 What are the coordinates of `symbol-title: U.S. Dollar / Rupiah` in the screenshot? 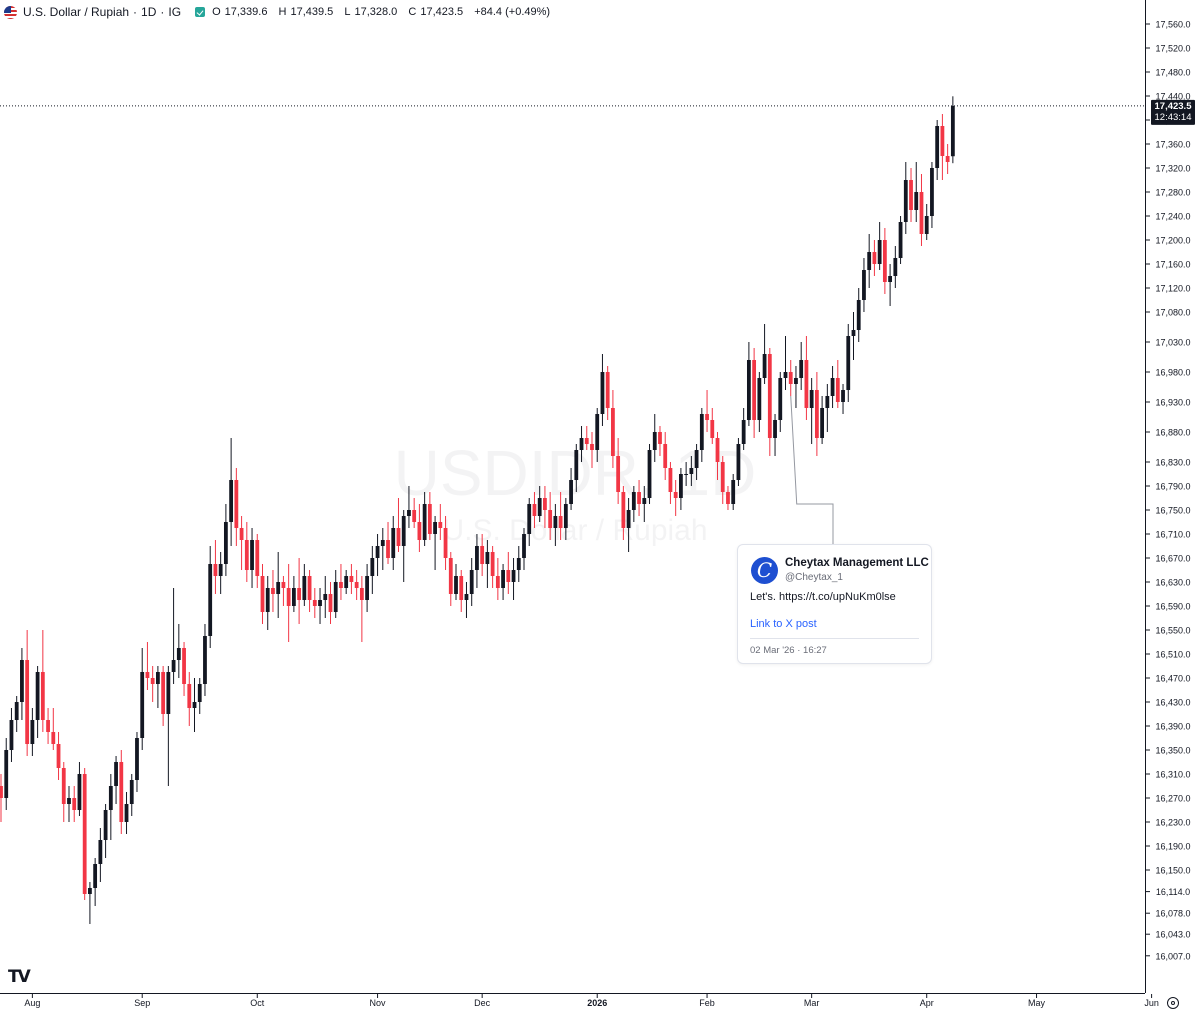 It's located at (76, 12).